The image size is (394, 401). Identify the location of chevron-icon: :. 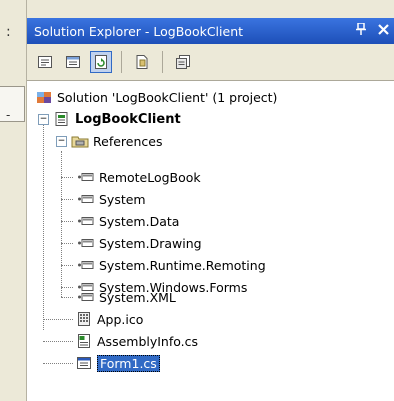
(8, 32).